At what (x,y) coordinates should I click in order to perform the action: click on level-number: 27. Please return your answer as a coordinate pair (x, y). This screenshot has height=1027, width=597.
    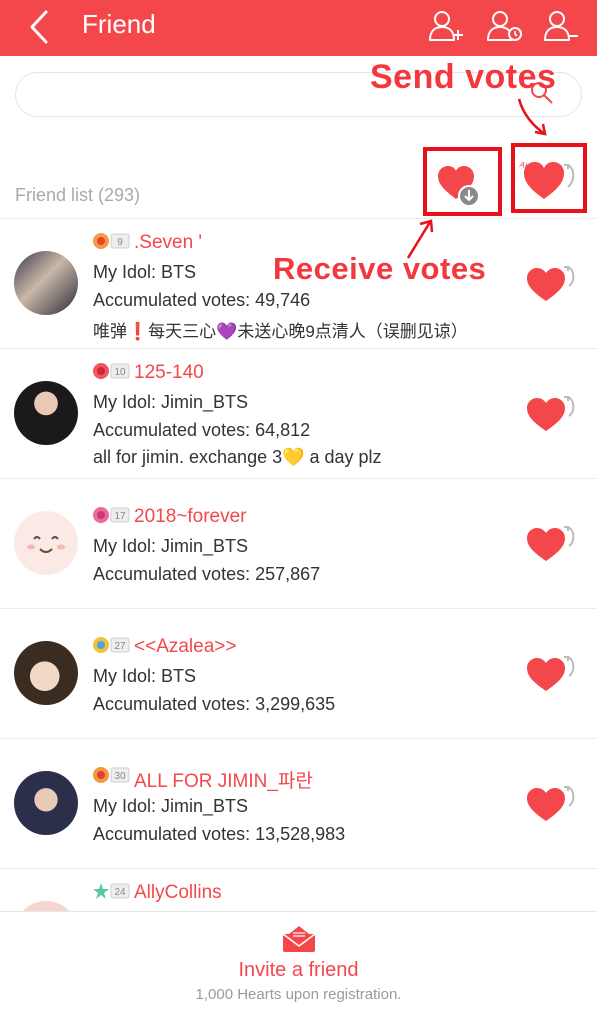
    Looking at the image, I should click on (120, 646).